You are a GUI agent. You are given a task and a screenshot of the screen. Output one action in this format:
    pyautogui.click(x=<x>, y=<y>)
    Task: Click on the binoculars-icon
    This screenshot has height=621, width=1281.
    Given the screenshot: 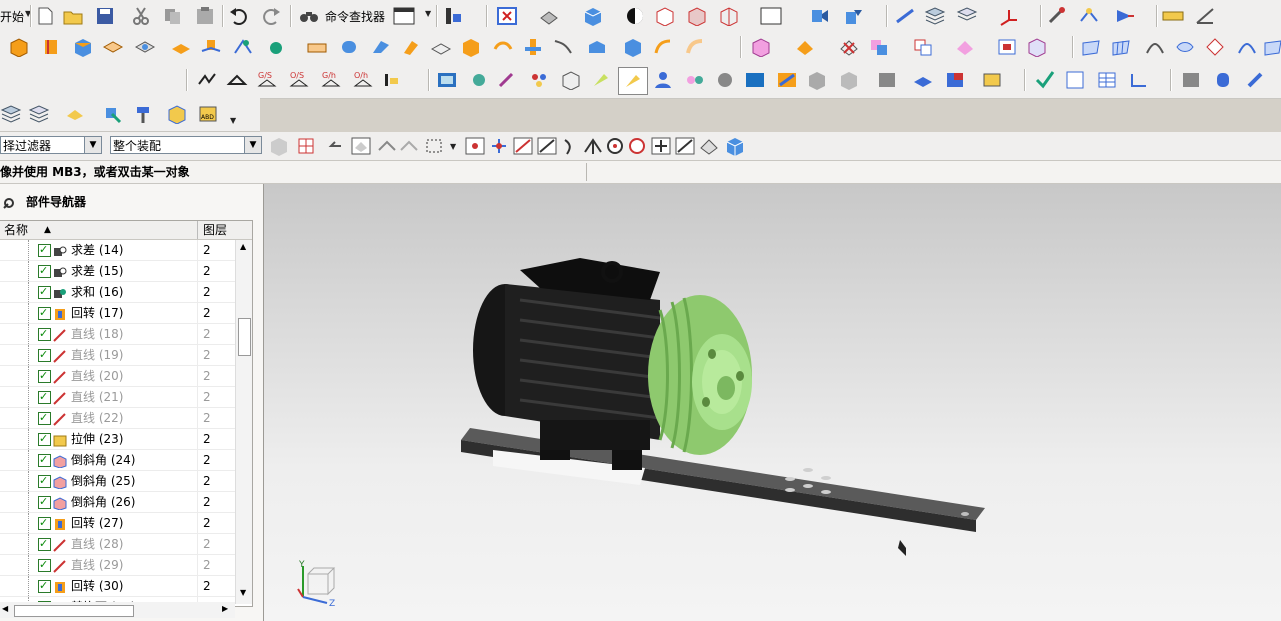 What is the action you would take?
    pyautogui.click(x=309, y=16)
    